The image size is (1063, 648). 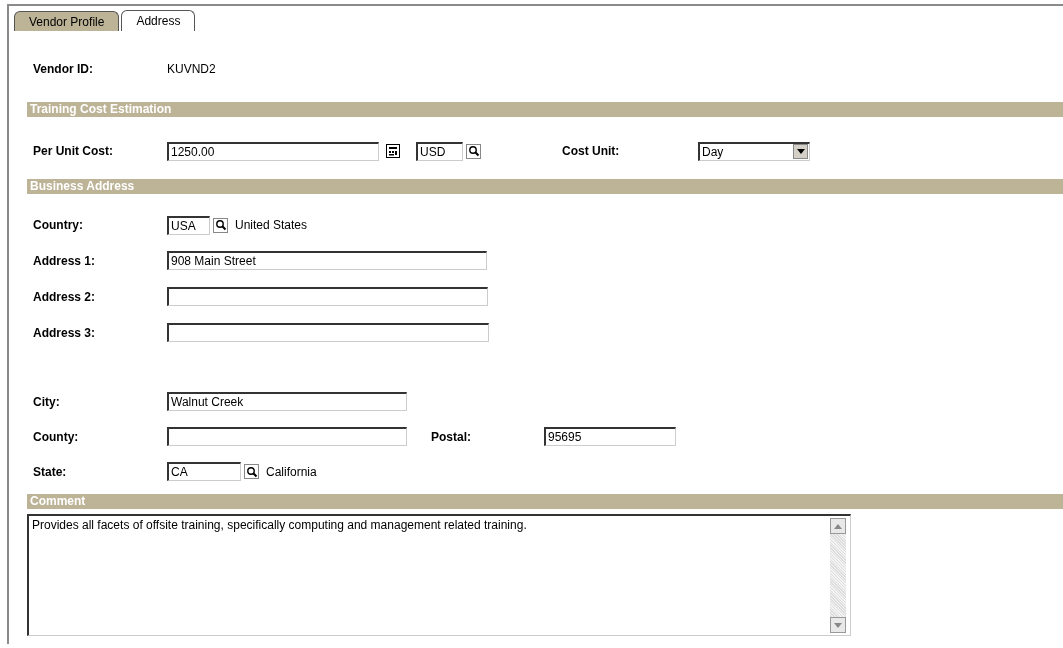 What do you see at coordinates (545, 109) in the screenshot?
I see `section-header: Training Cost Estimation` at bounding box center [545, 109].